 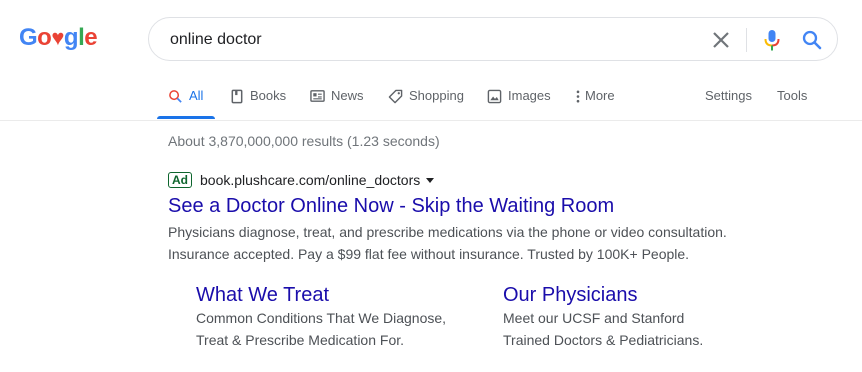 What do you see at coordinates (603, 340) in the screenshot?
I see `sitelink-description: Trained Doctors & Pediatricians.` at bounding box center [603, 340].